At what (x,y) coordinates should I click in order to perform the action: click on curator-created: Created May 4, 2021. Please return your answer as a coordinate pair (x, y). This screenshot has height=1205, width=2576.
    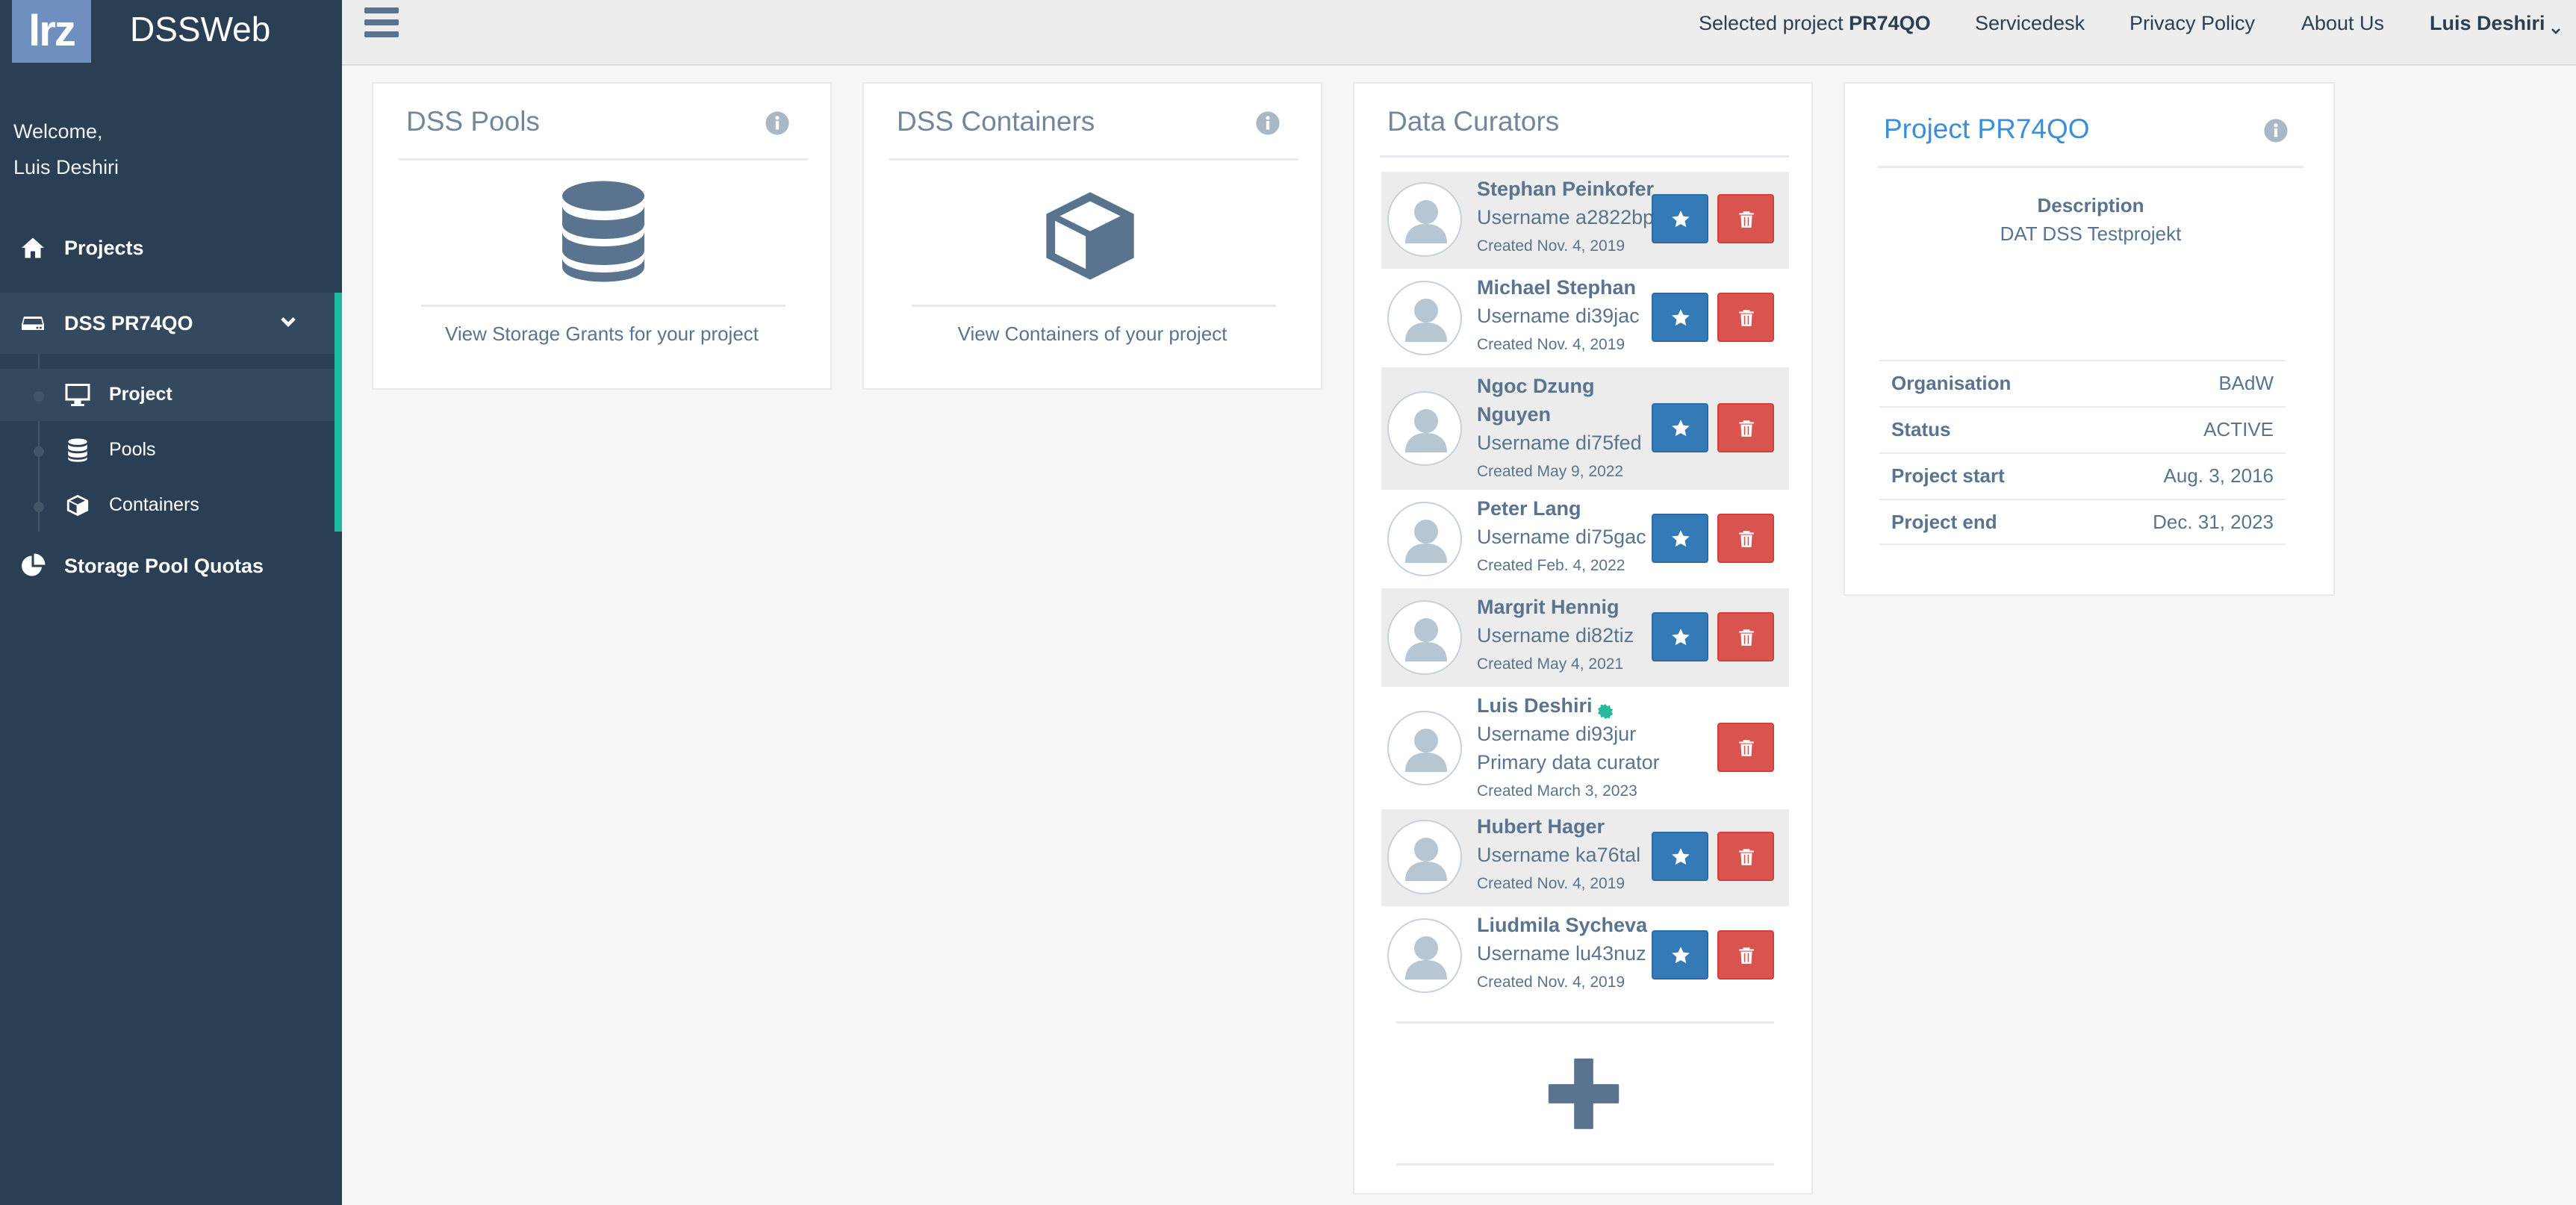
    Looking at the image, I should click on (1550, 664).